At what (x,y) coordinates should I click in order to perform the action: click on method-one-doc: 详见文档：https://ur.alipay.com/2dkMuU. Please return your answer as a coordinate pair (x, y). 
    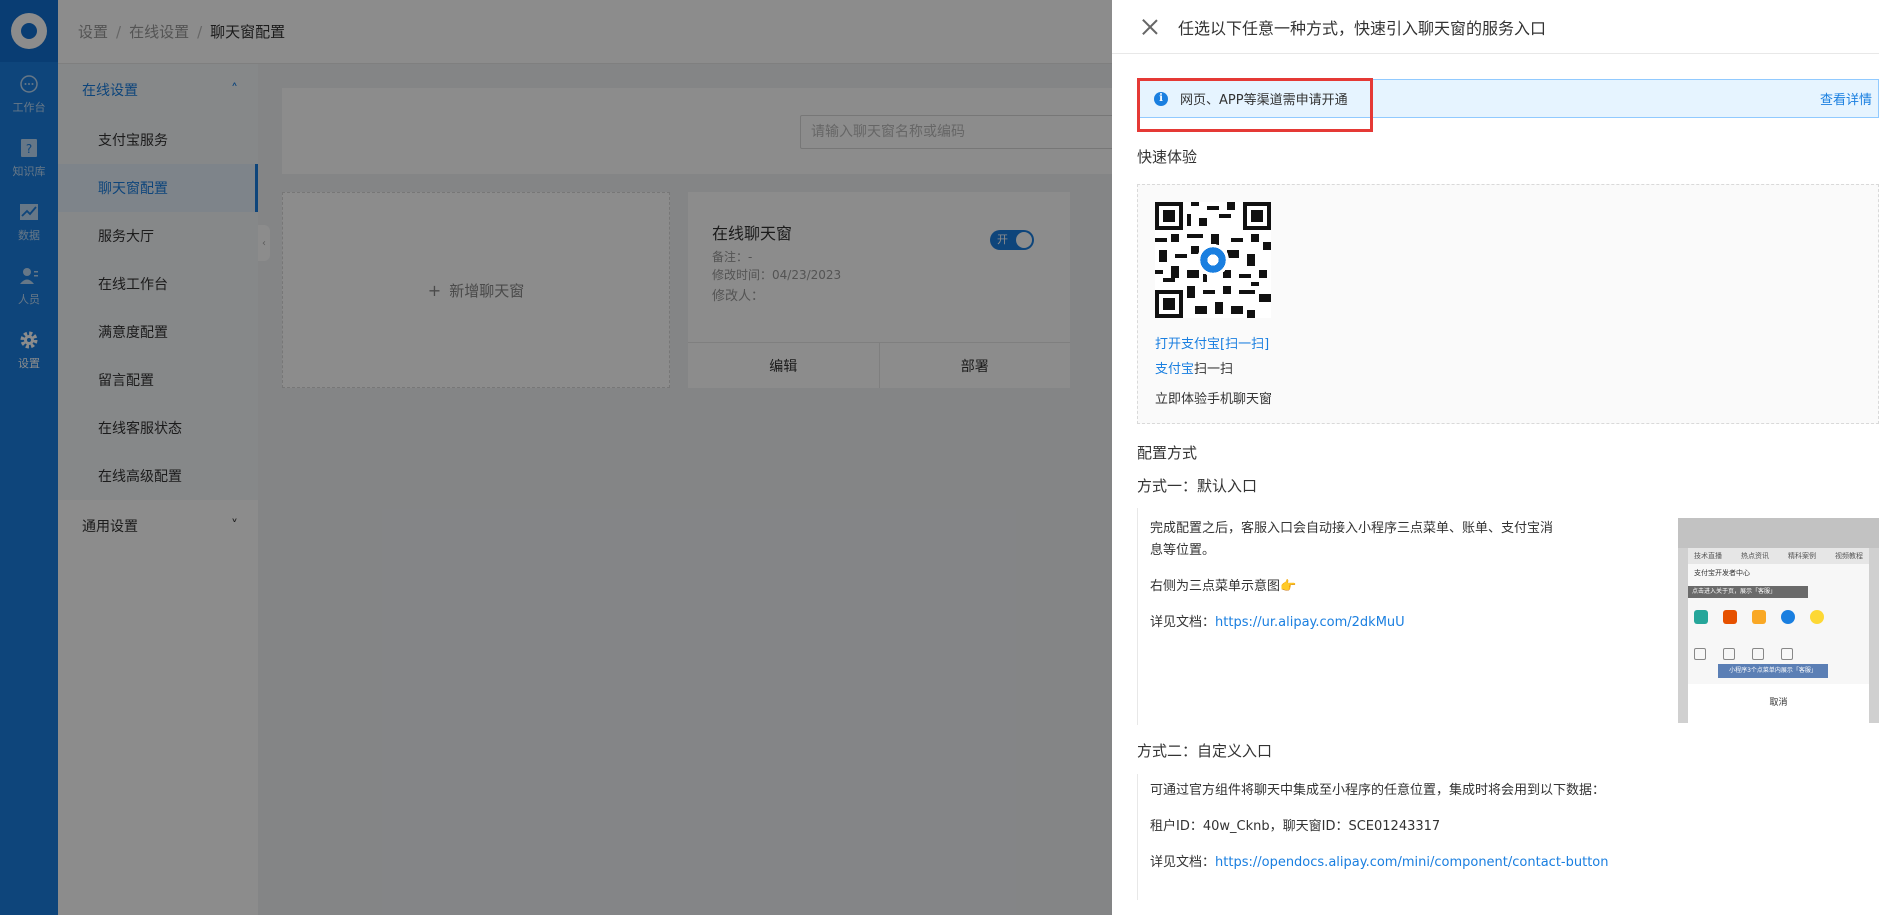
    Looking at the image, I should click on (1277, 623).